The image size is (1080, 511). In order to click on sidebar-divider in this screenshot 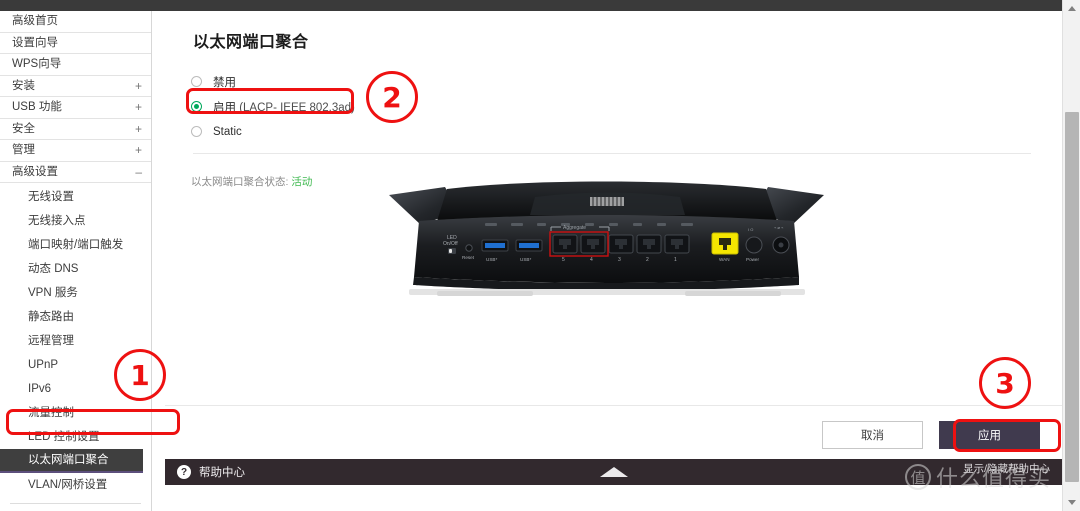, I will do `click(75, 503)`.